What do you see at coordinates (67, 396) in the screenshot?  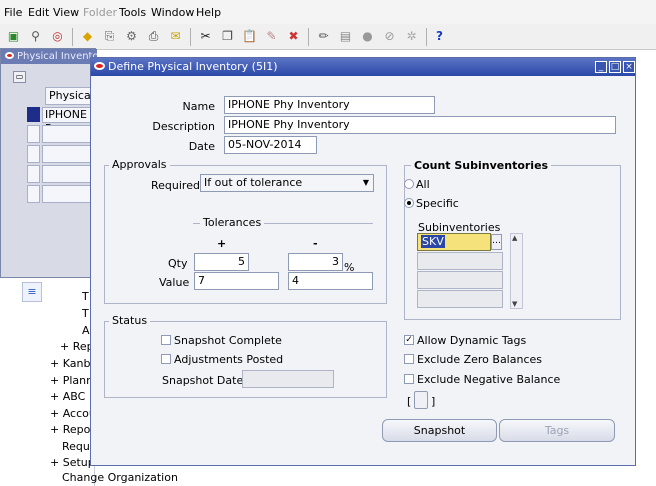 I see `nav-item: + ABC` at bounding box center [67, 396].